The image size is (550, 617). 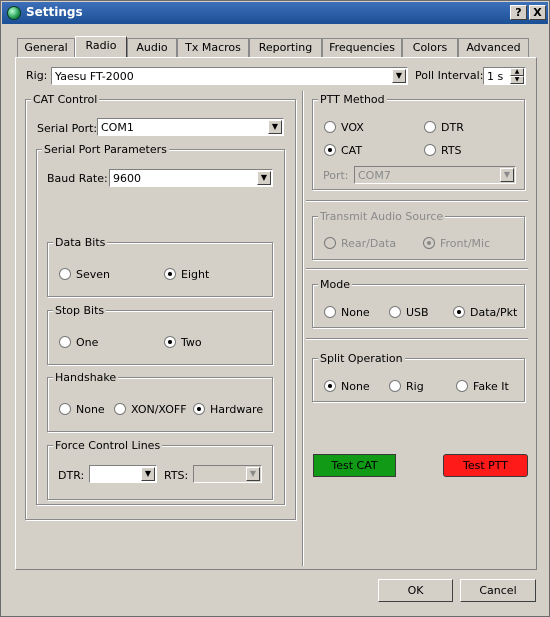 I want to click on close-button: X, so click(x=537, y=12).